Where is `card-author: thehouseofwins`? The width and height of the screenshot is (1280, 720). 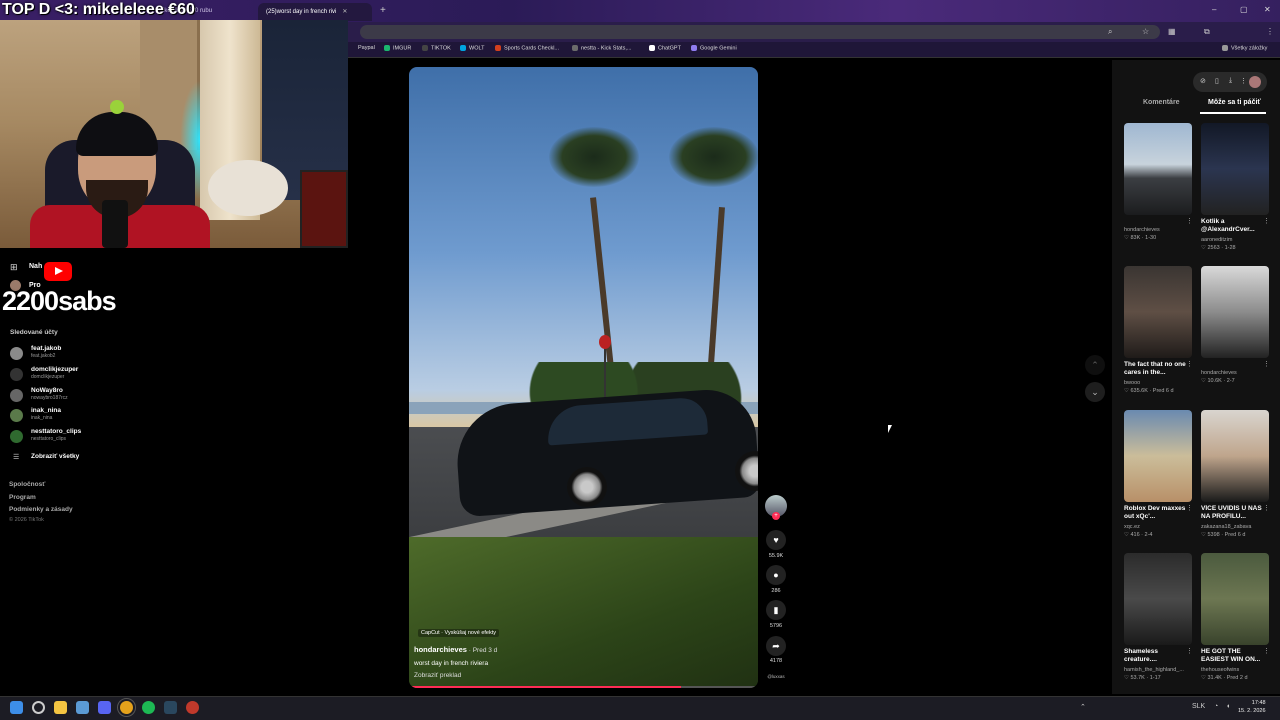
card-author: thehouseofwins is located at coordinates (1220, 670).